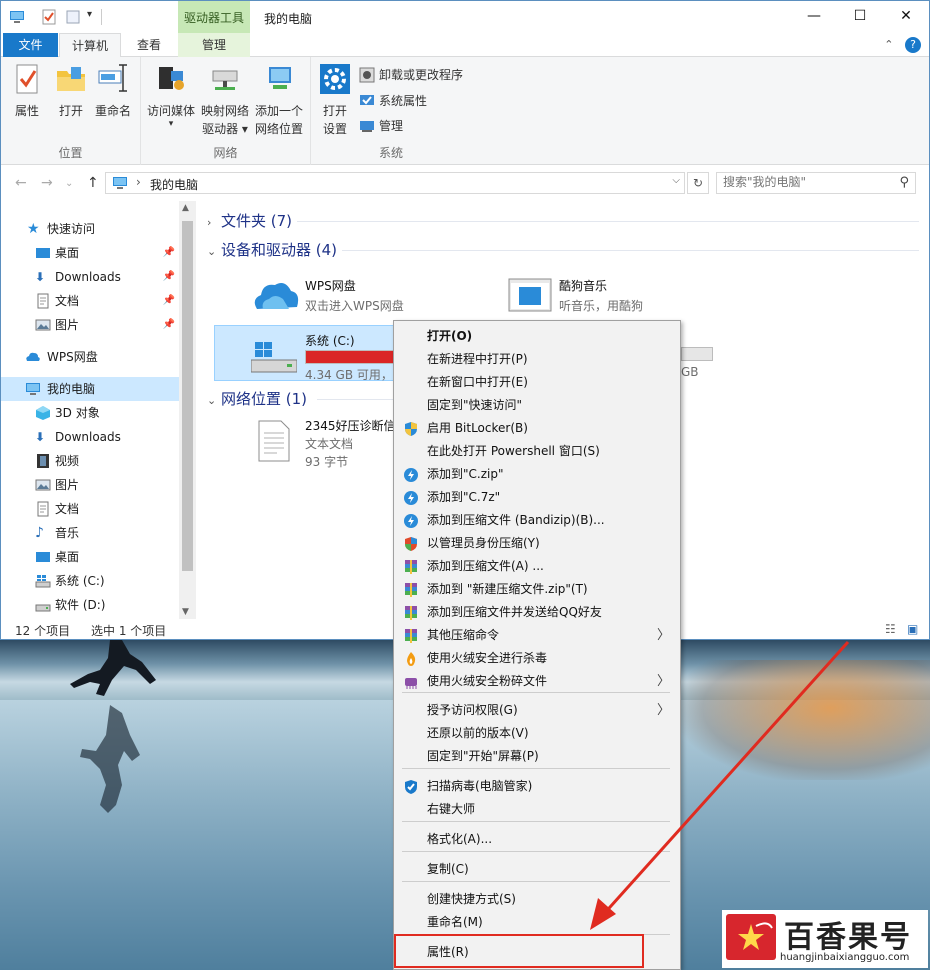  I want to click on nav-item-pictures: 图片 📌, so click(90, 325).